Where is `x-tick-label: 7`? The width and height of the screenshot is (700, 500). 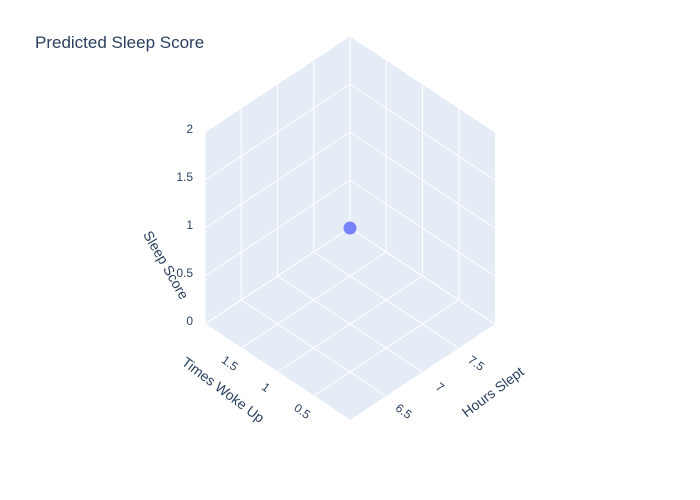 x-tick-label: 7 is located at coordinates (440, 387).